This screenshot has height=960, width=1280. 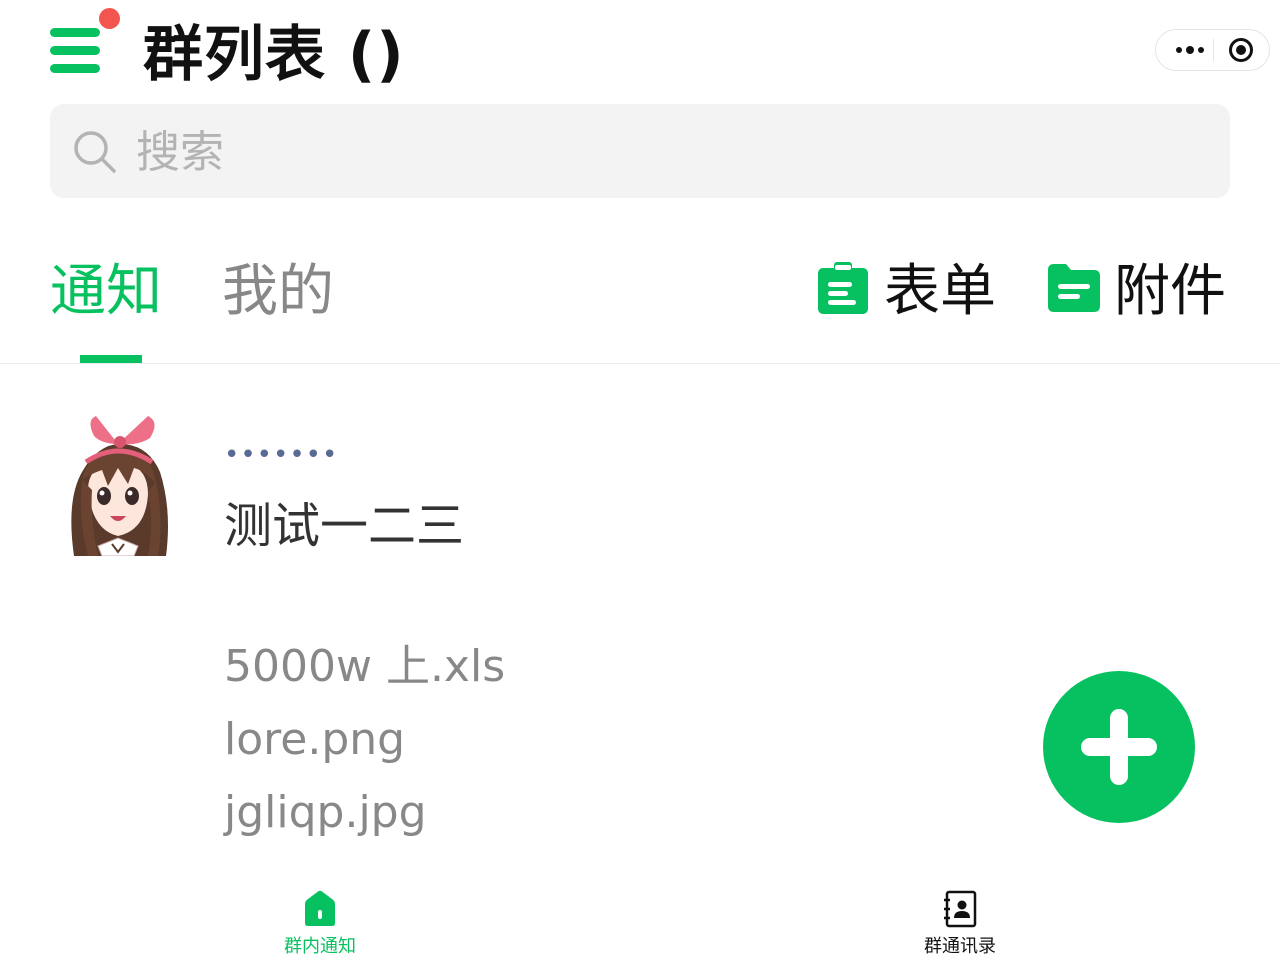 I want to click on page-title: 群列表 (), so click(x=274, y=55).